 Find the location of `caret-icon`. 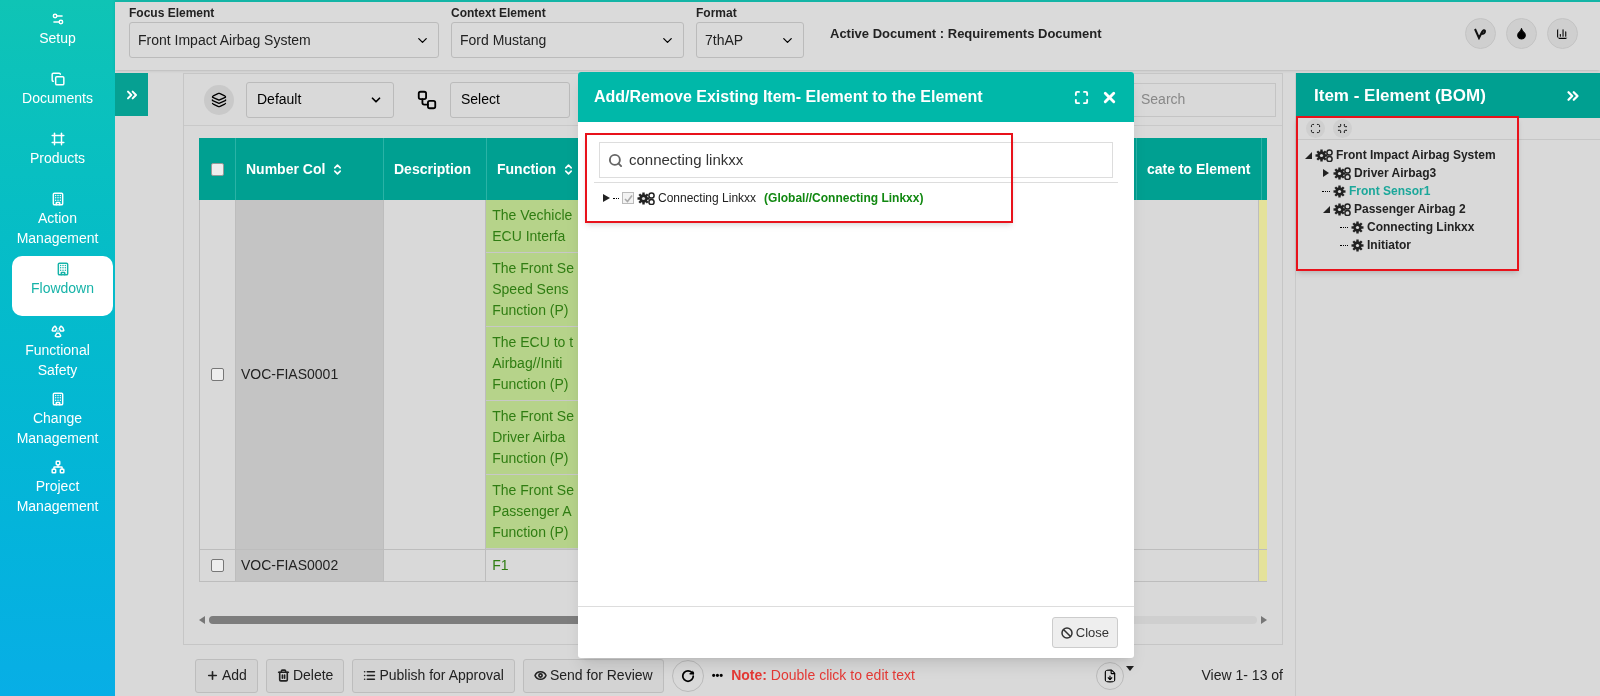

caret-icon is located at coordinates (1129, 668).